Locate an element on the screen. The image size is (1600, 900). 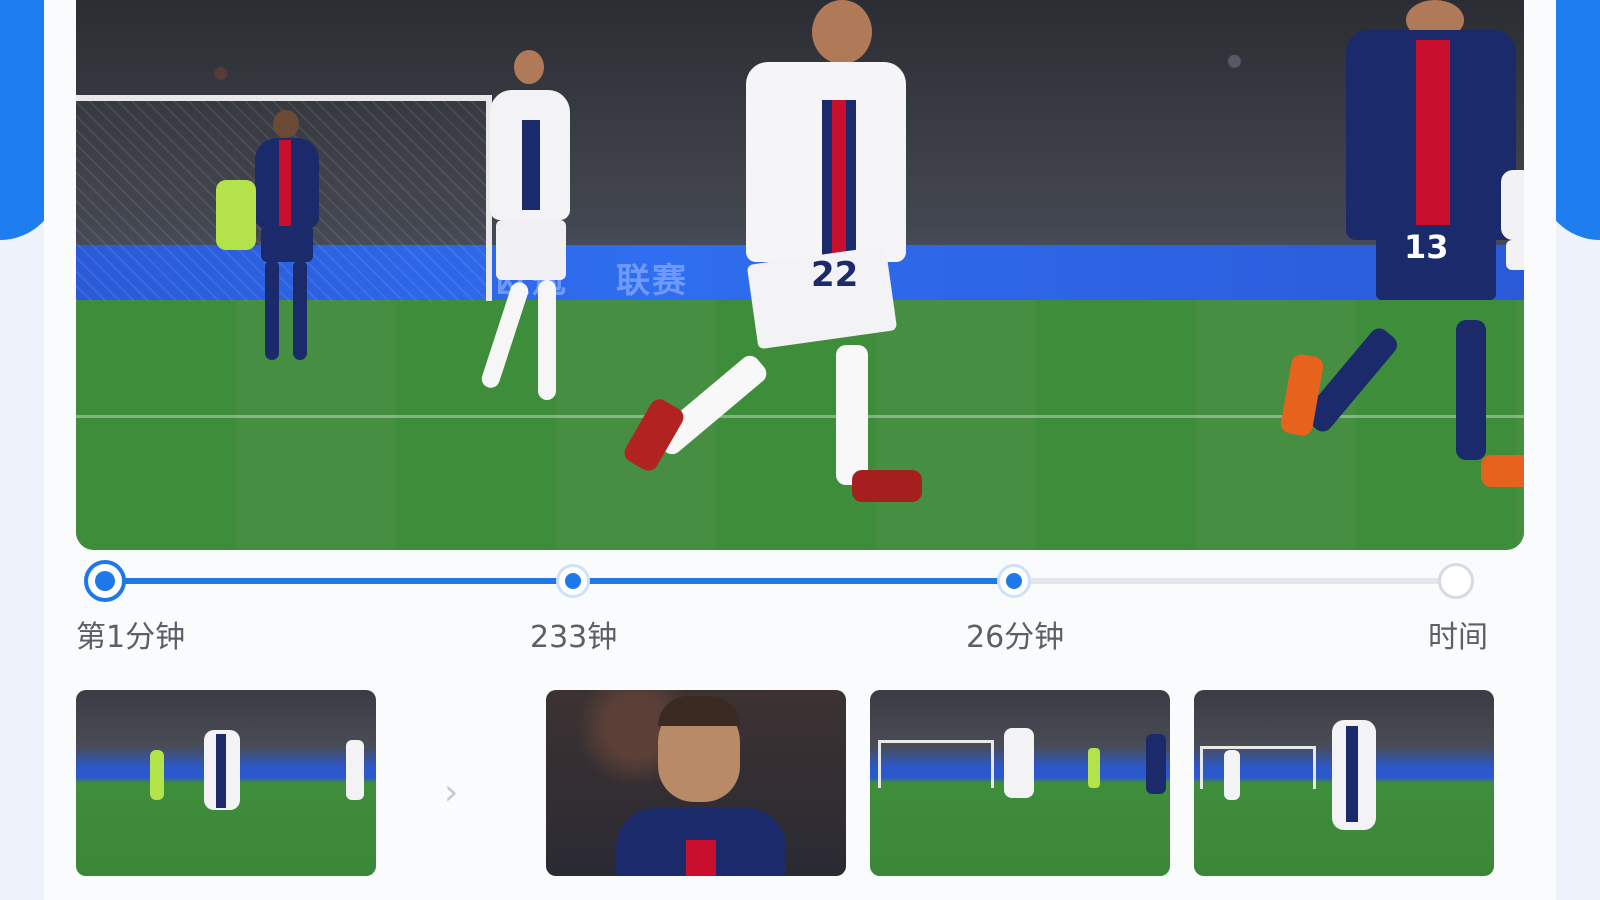
chevron-right-icon: › is located at coordinates (451, 792).